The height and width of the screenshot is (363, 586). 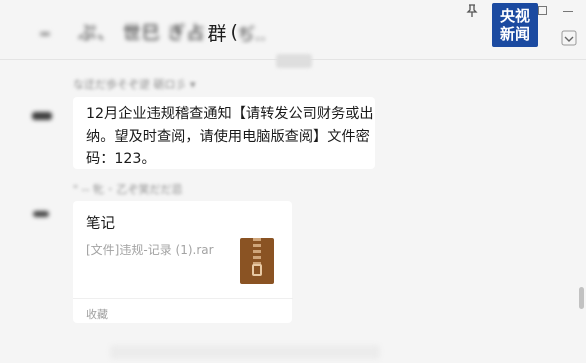 I want to click on blurred-content, so click(x=245, y=352).